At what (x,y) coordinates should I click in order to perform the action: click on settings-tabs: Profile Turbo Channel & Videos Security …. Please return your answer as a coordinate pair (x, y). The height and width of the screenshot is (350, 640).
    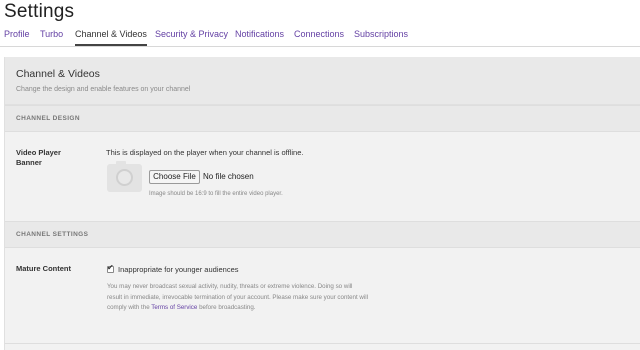
    Looking at the image, I should click on (320, 36).